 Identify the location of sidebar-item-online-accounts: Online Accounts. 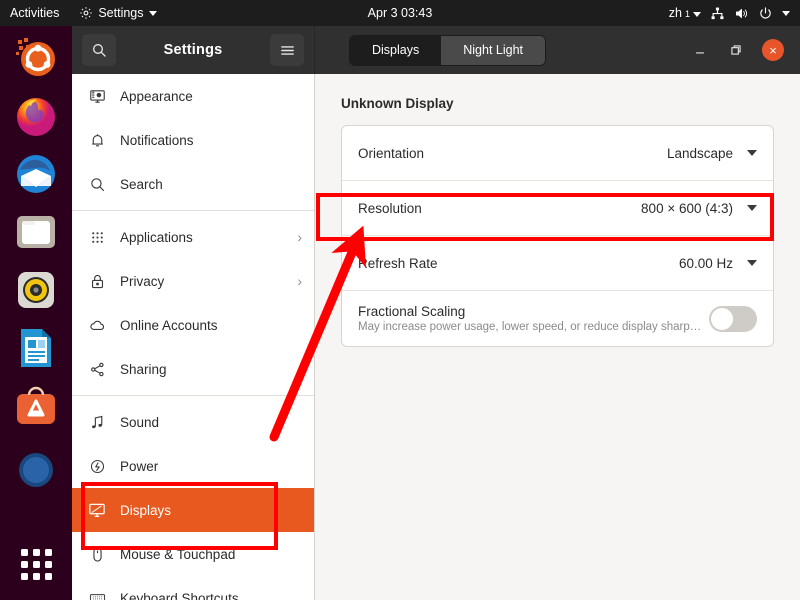
(193, 325).